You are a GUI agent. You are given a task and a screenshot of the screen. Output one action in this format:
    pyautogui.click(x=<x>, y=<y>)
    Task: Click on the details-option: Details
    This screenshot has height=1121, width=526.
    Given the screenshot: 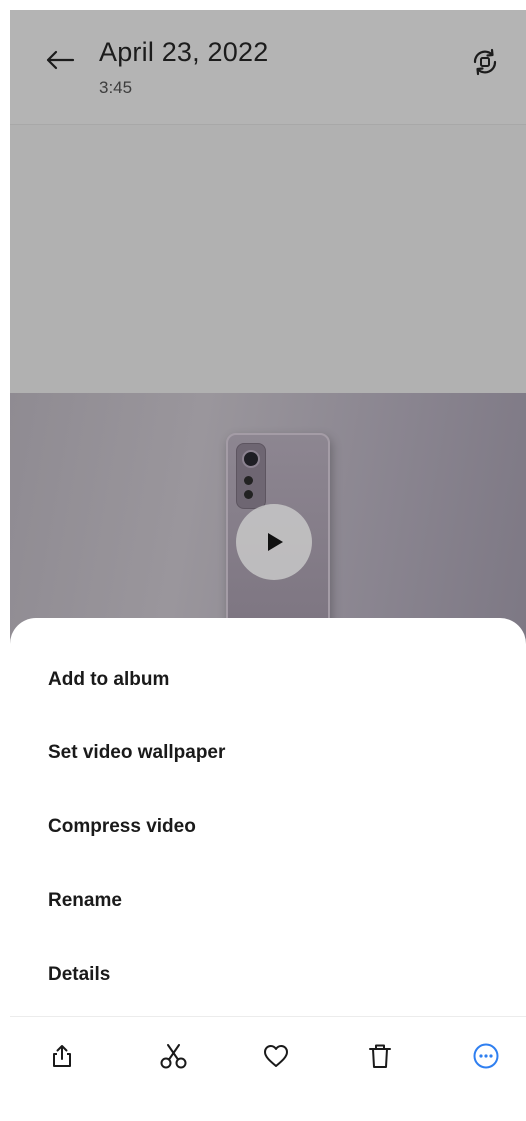 What is the action you would take?
    pyautogui.click(x=79, y=975)
    